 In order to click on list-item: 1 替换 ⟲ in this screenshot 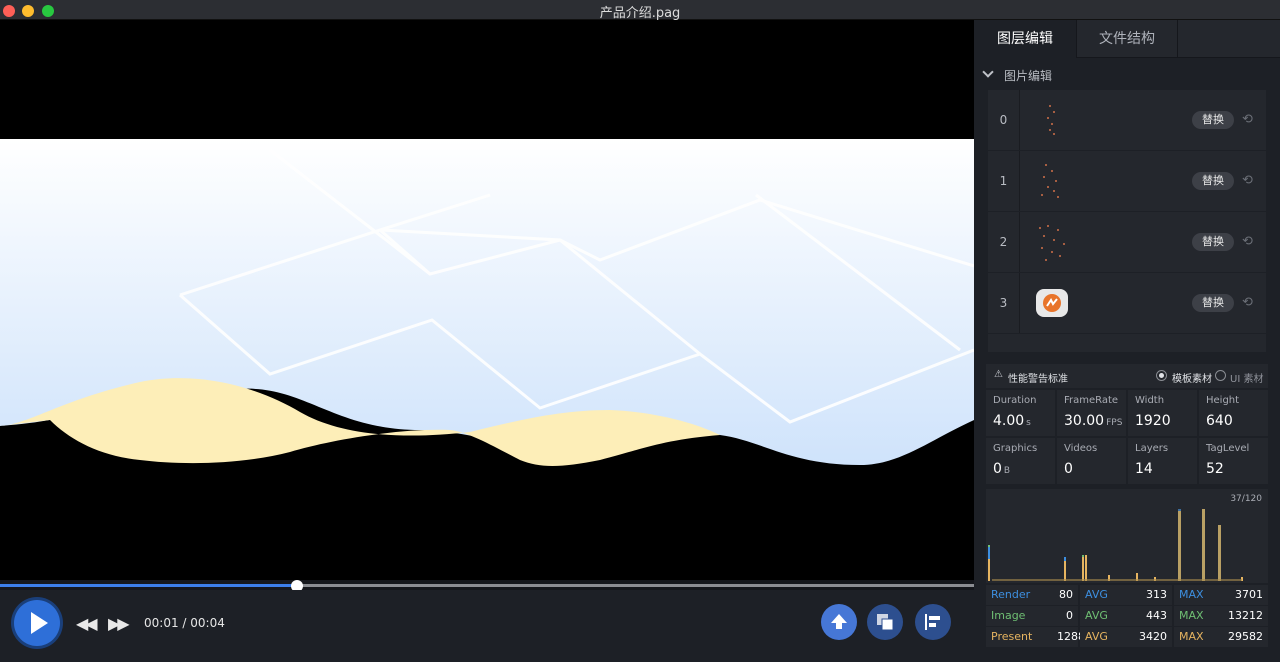, I will do `click(1127, 181)`.